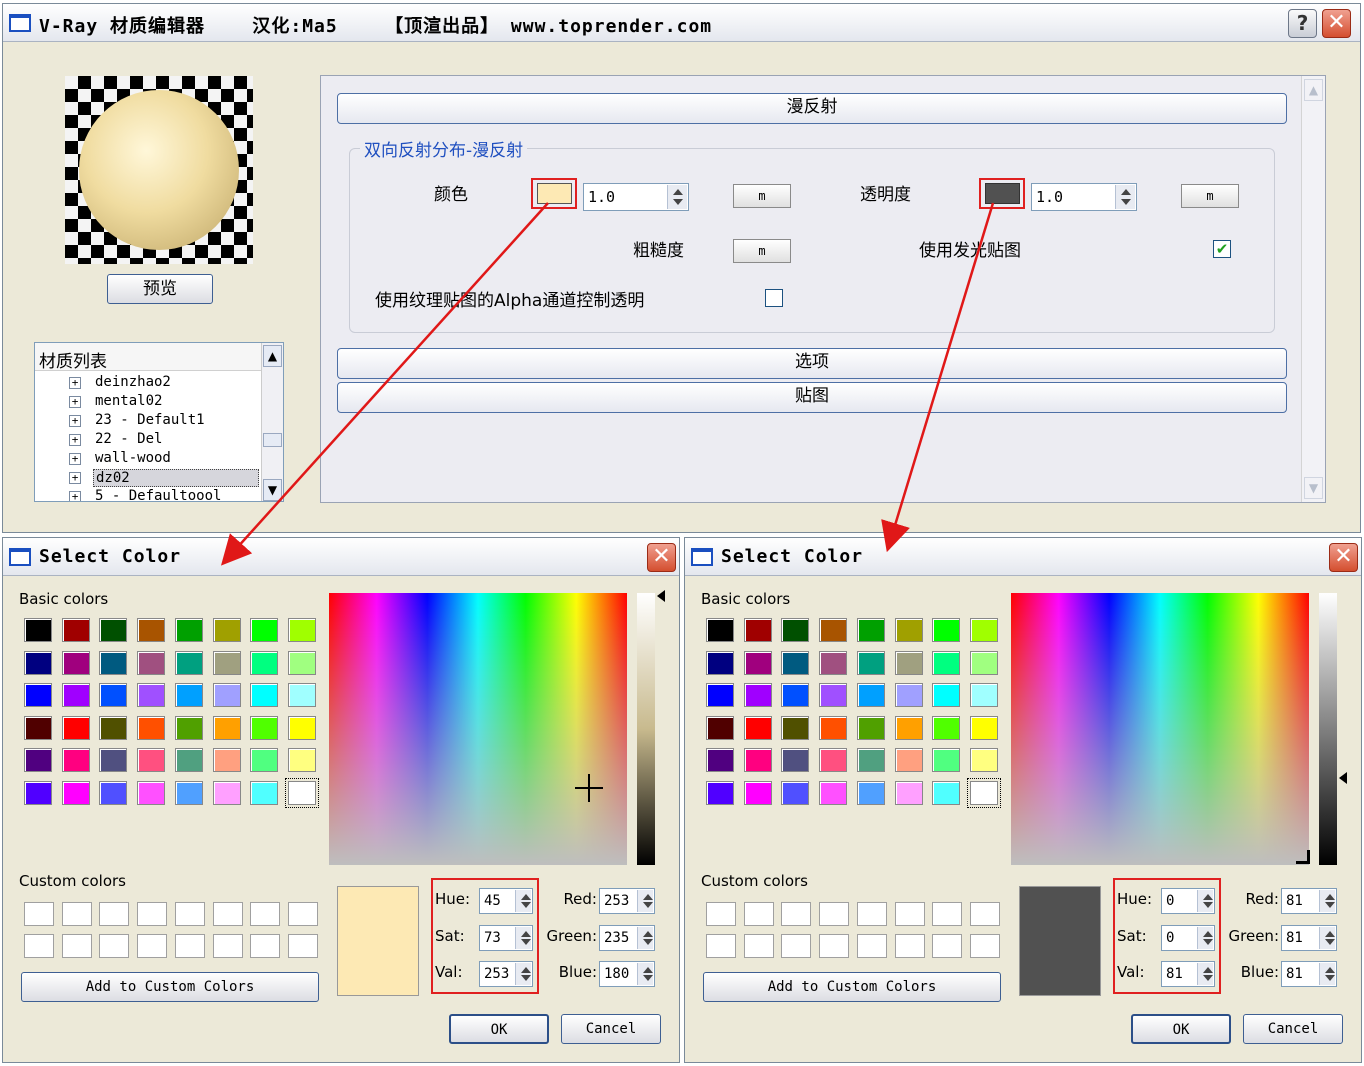 The width and height of the screenshot is (1364, 1066). Describe the element at coordinates (166, 383) in the screenshot. I see `material-list-item: + deinzhao2` at that location.